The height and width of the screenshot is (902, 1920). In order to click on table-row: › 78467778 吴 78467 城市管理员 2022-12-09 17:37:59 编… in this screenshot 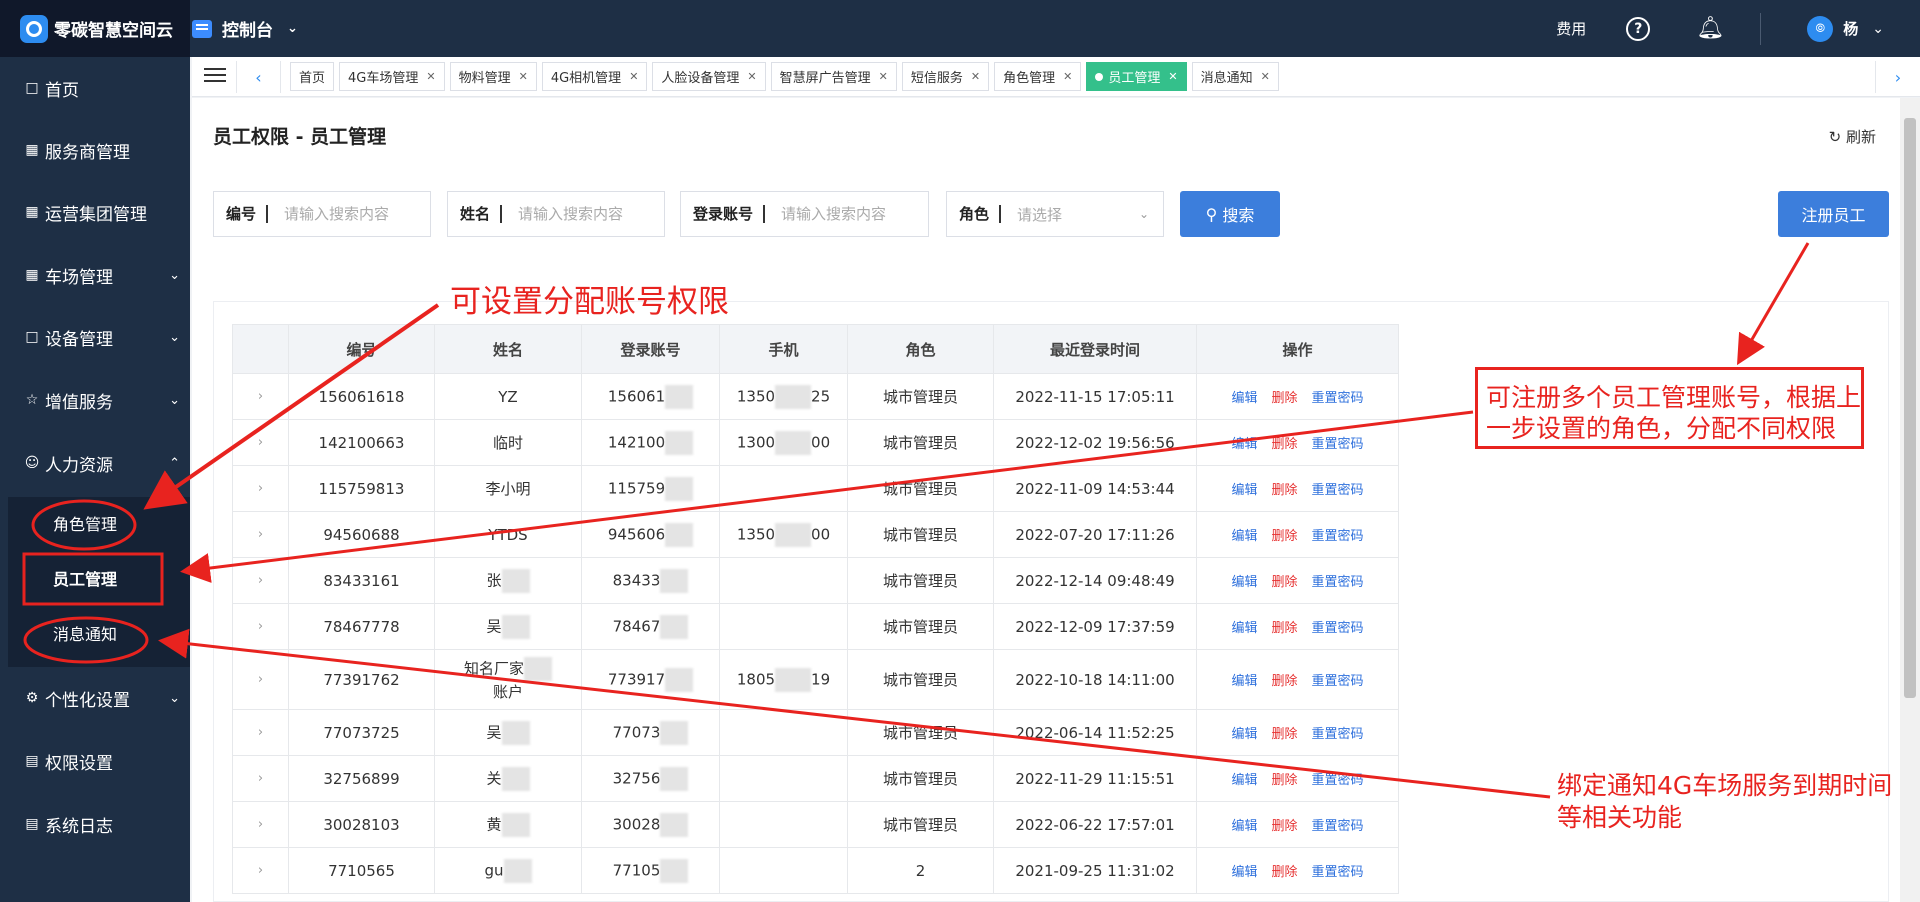, I will do `click(815, 626)`.